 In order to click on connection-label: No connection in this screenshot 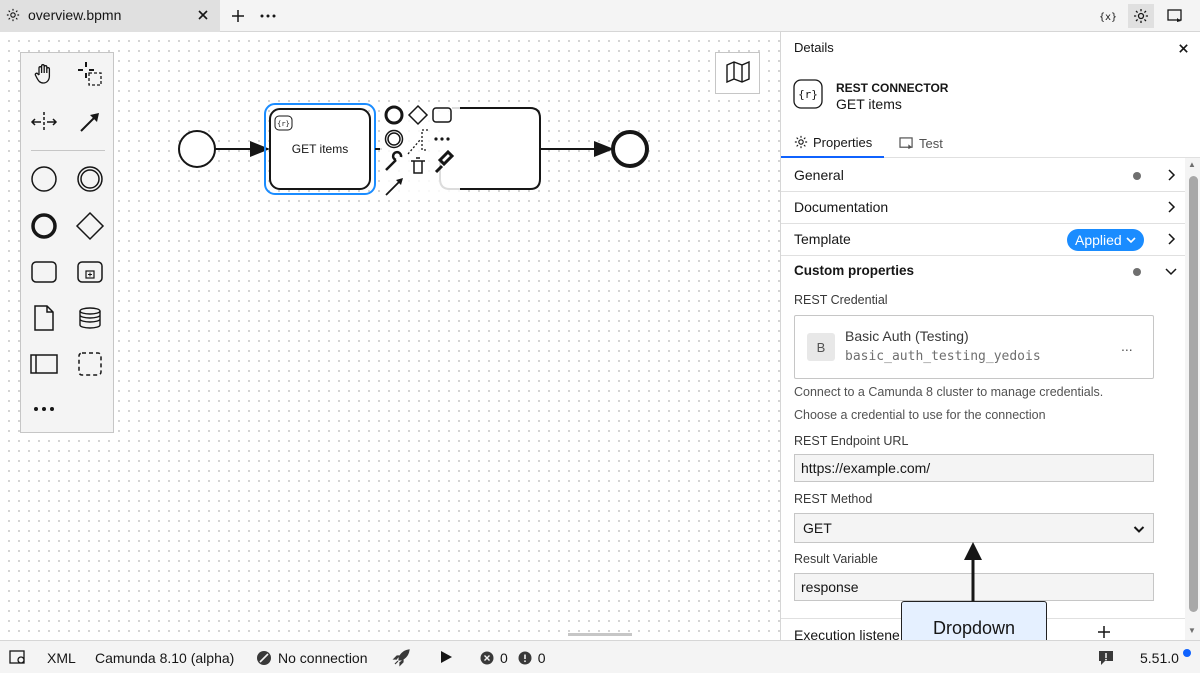, I will do `click(323, 658)`.